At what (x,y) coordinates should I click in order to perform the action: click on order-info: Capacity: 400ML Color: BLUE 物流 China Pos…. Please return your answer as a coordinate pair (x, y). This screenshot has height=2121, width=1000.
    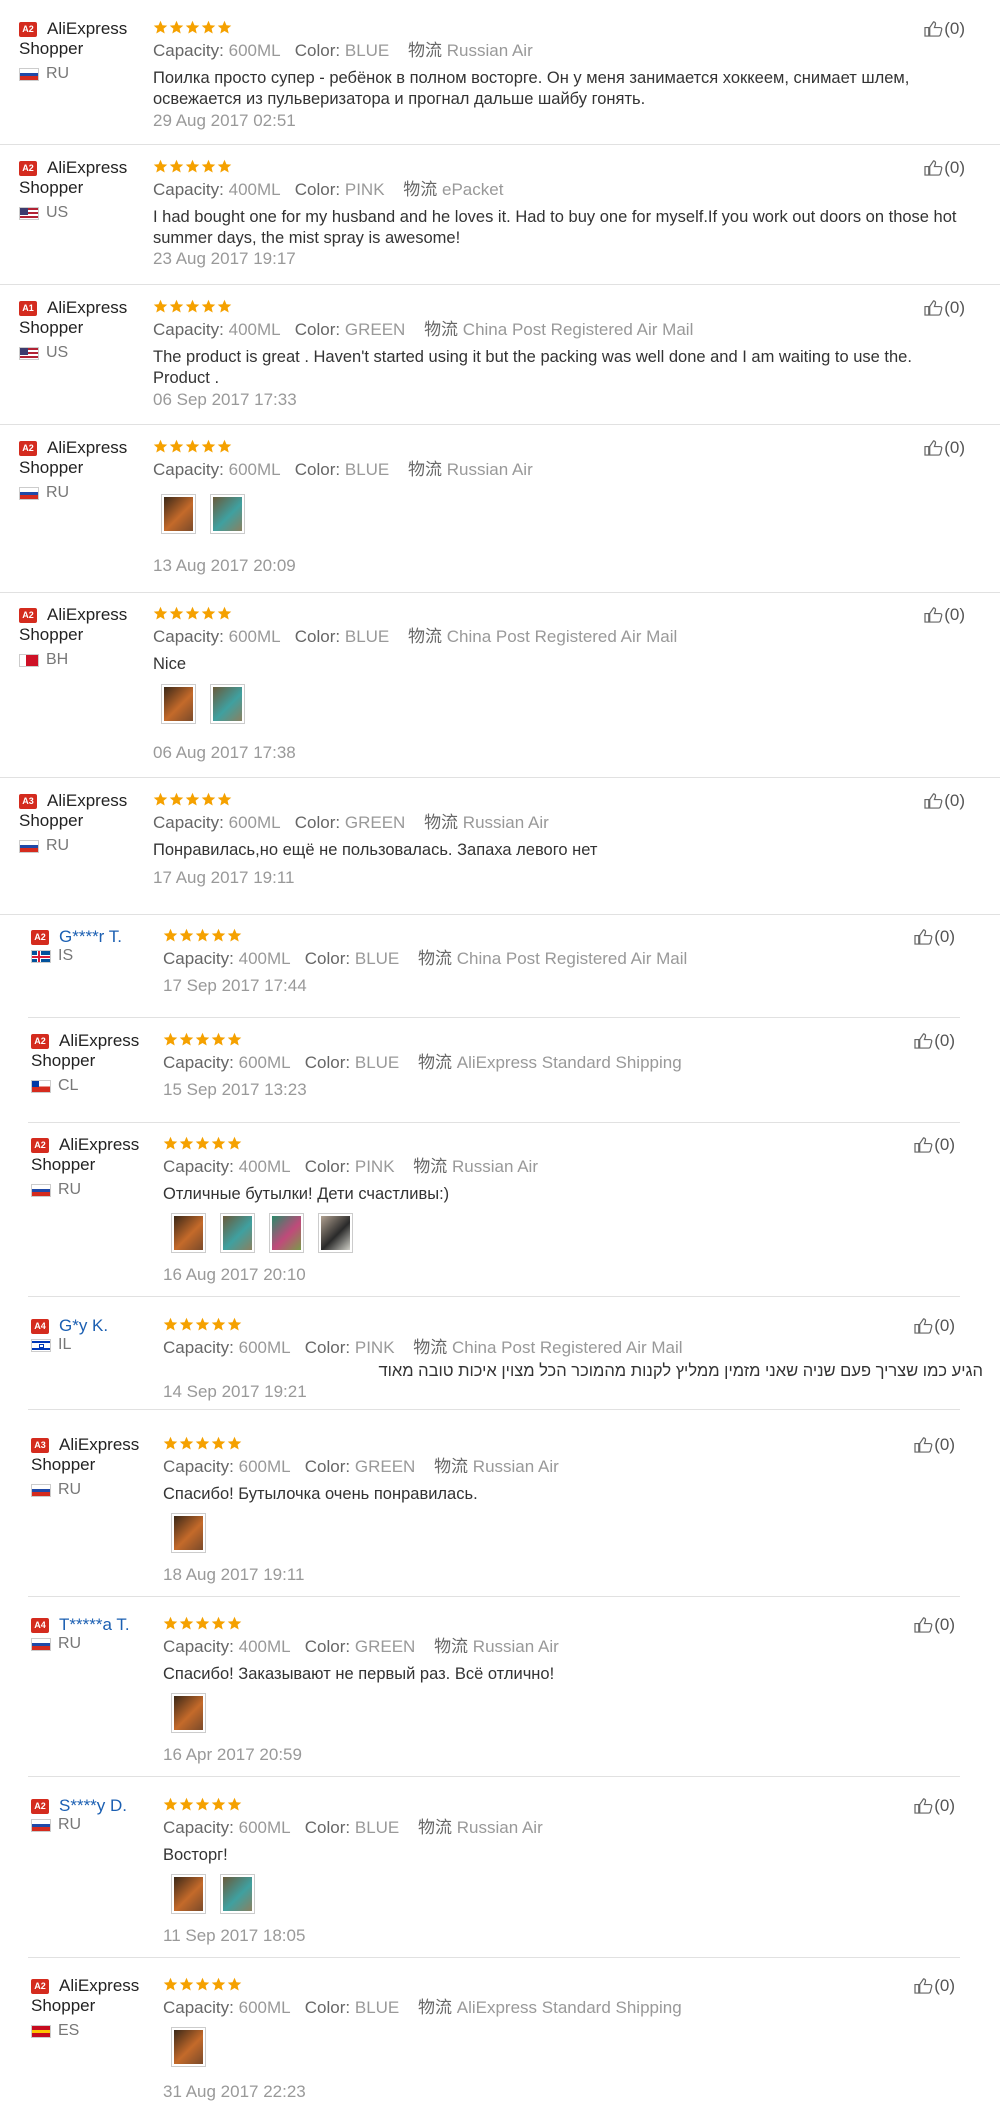
    Looking at the image, I should click on (425, 959).